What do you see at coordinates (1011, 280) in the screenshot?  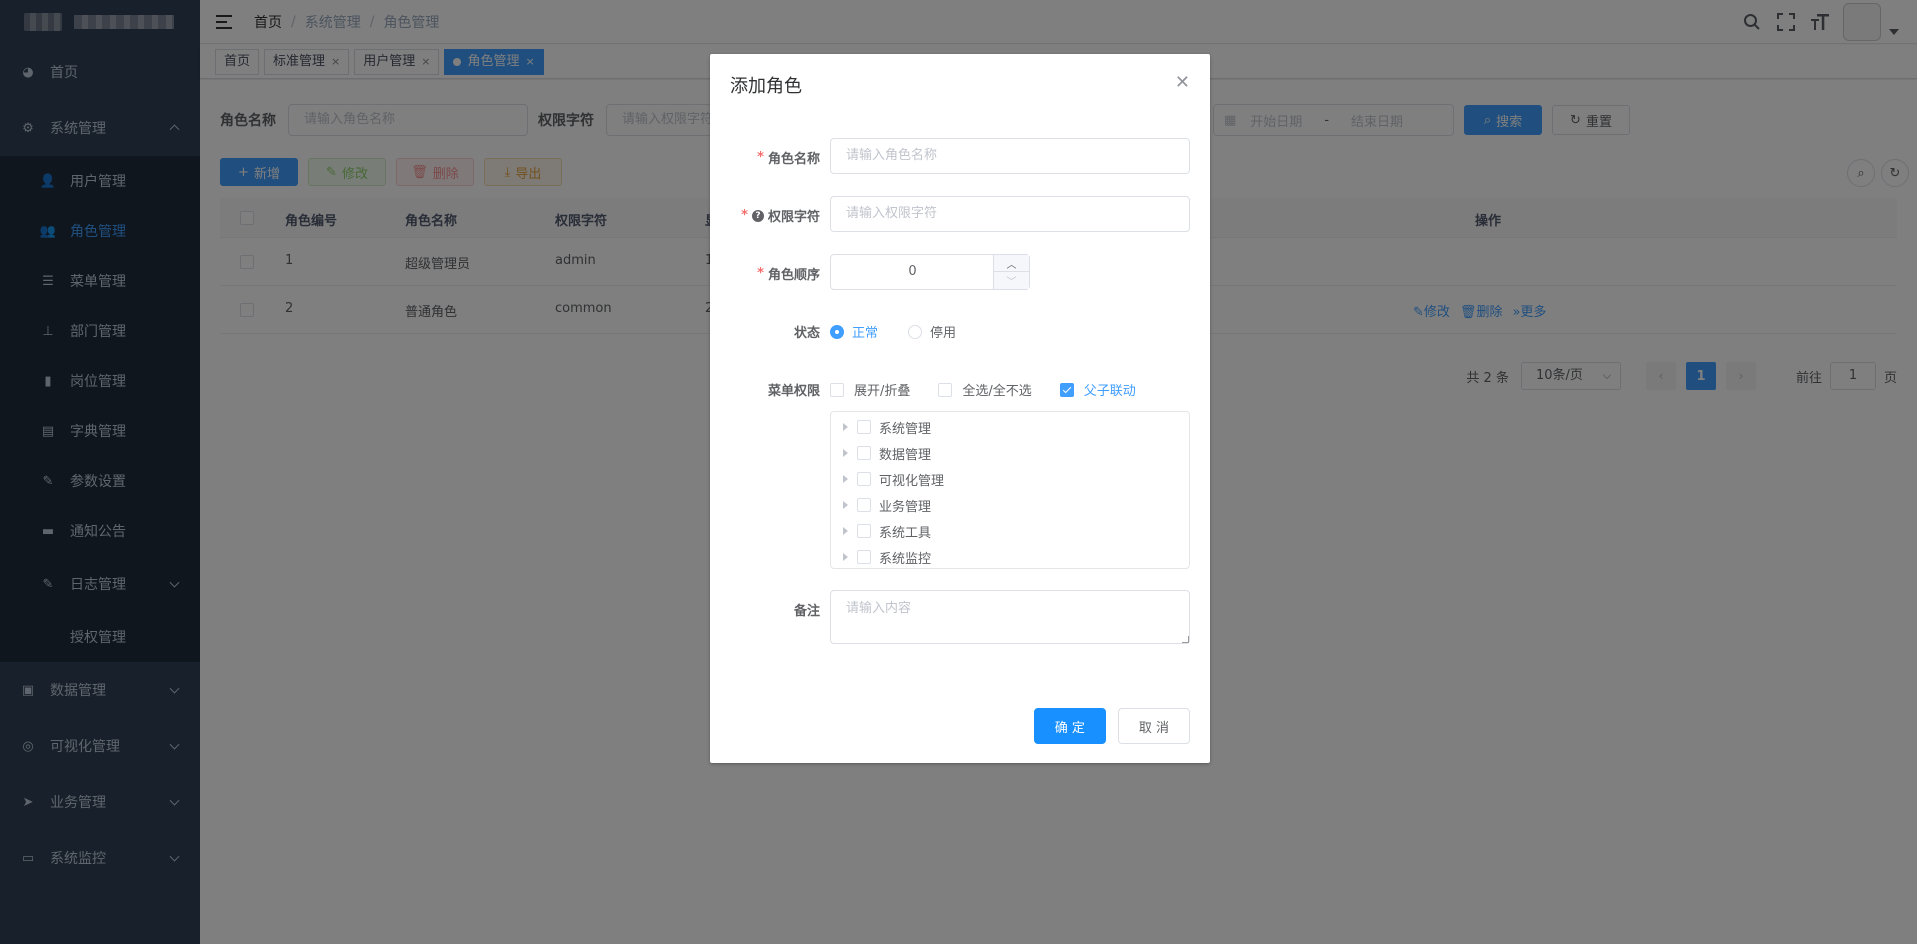 I see `chevron-down-icon: ﹀` at bounding box center [1011, 280].